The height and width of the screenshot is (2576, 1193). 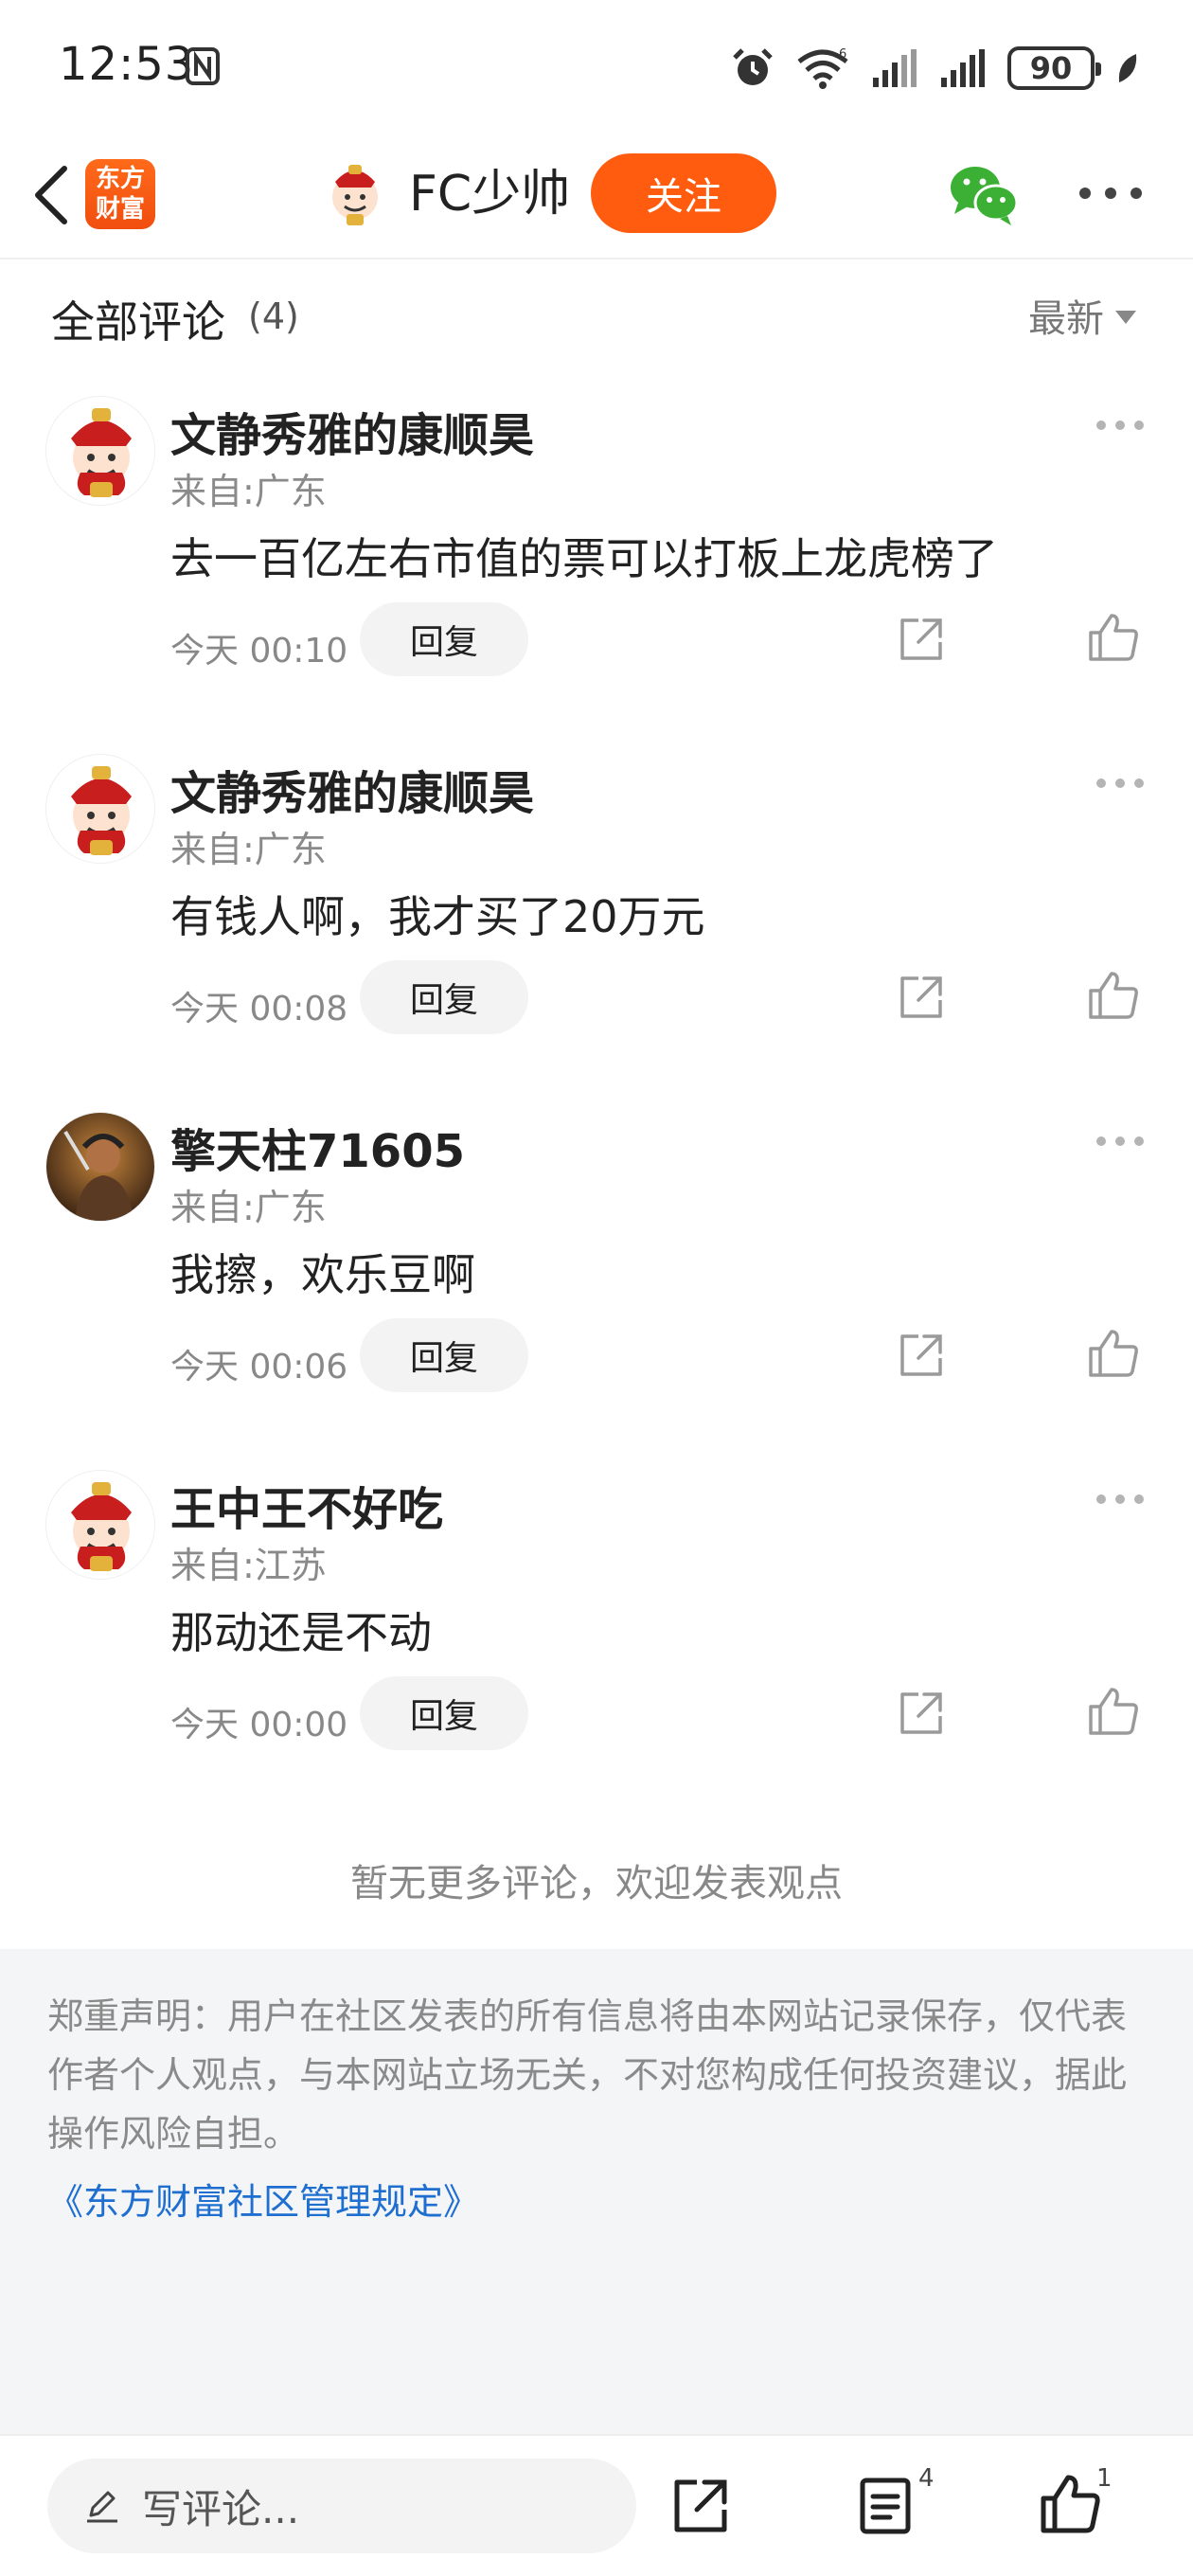 I want to click on no-more-comments-text: 暂无更多评论，欢迎发表观点, so click(x=596, y=1883).